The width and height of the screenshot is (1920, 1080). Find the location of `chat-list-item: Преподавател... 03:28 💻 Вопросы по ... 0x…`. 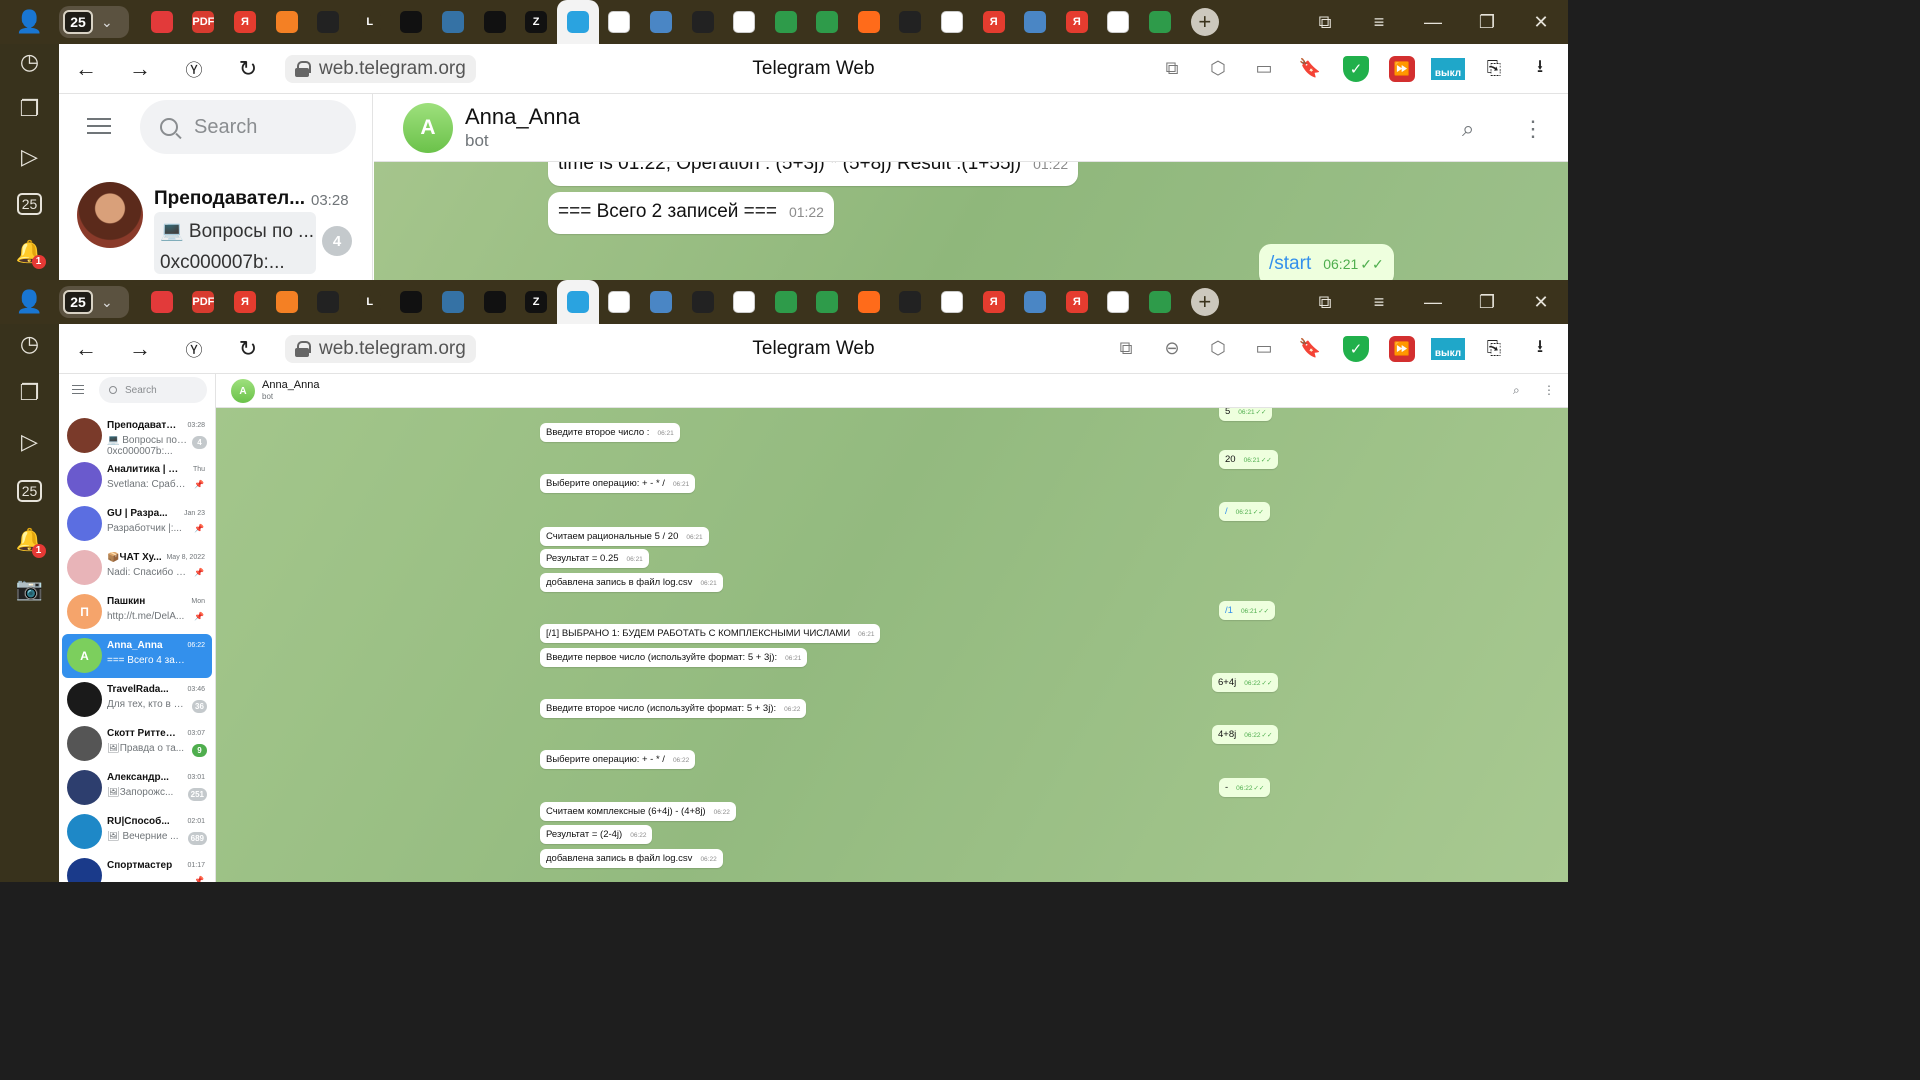

chat-list-item: Преподавател... 03:28 💻 Вопросы по ... 0x… is located at coordinates (222, 228).